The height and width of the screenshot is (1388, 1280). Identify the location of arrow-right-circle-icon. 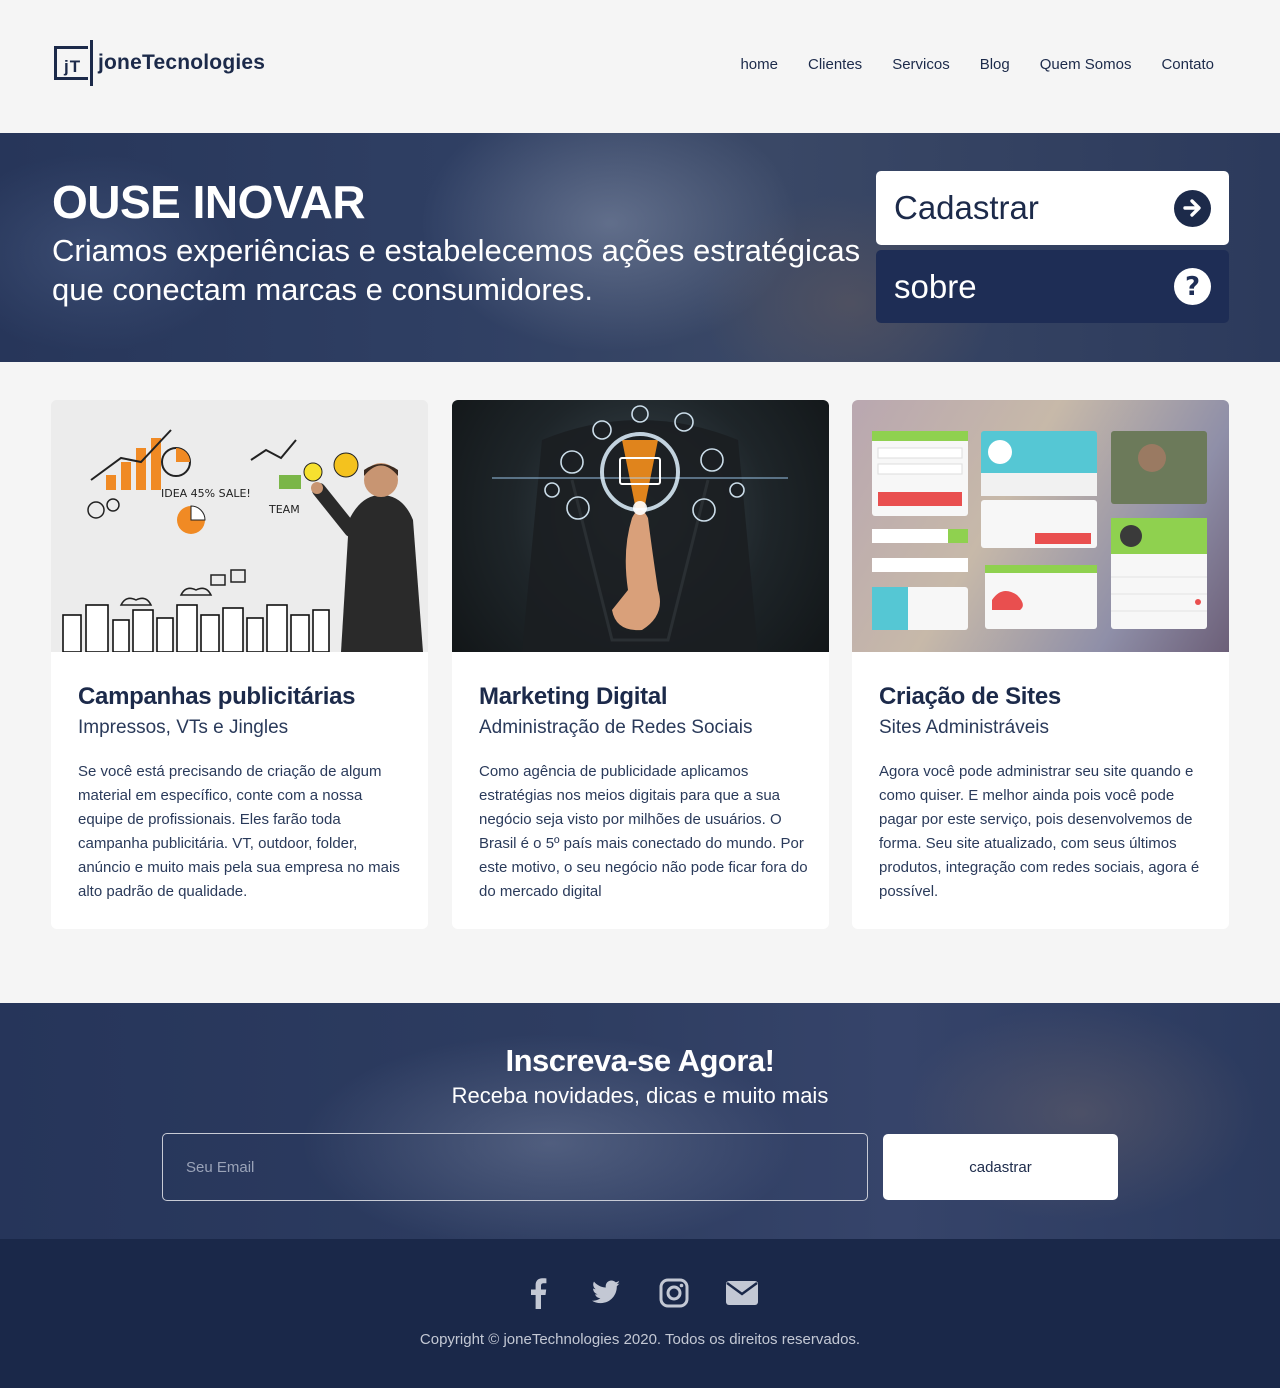
(1192, 208).